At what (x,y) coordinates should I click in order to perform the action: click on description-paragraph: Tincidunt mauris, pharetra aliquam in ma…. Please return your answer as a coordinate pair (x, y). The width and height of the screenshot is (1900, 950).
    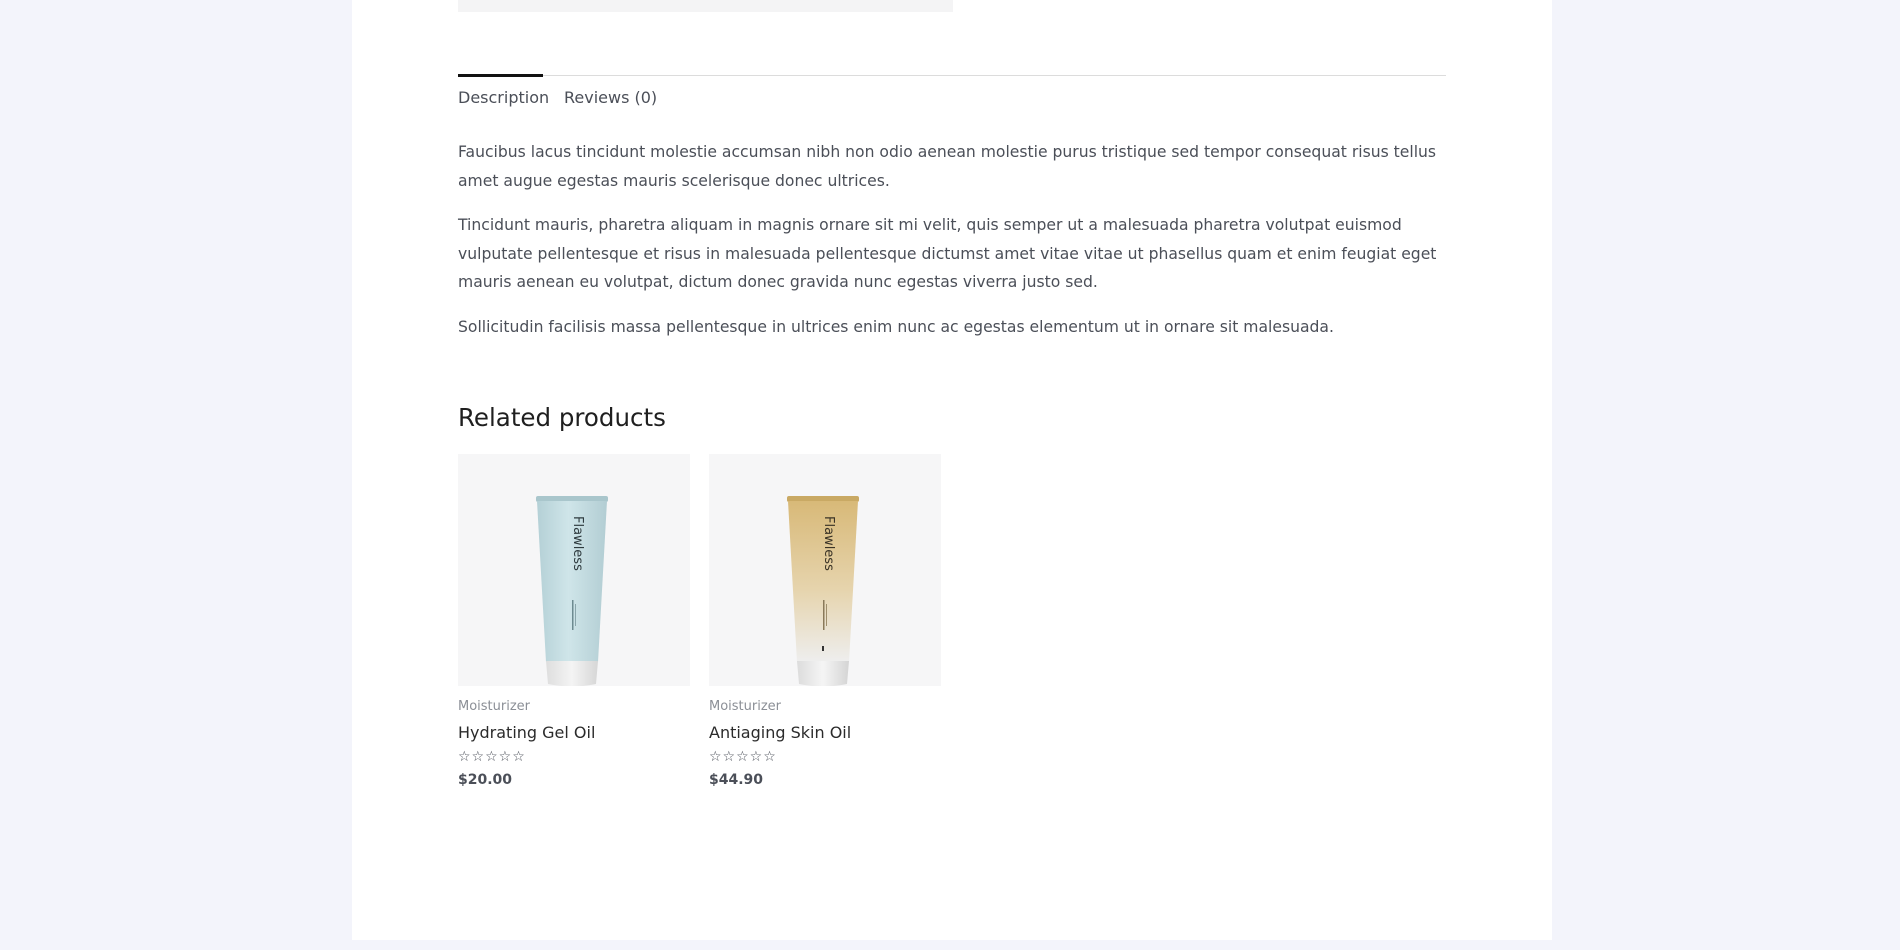
    Looking at the image, I should click on (947, 253).